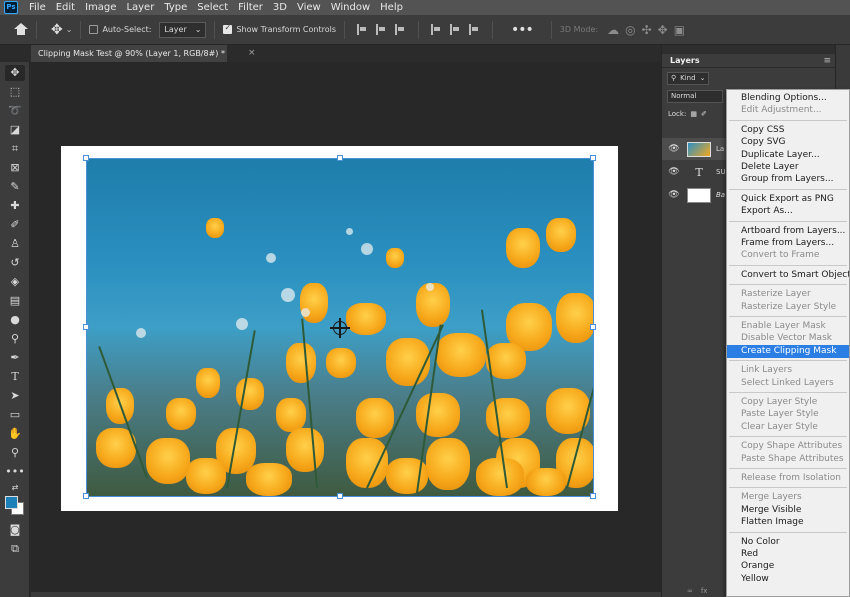  I want to click on tab-layers: Layers, so click(685, 60).